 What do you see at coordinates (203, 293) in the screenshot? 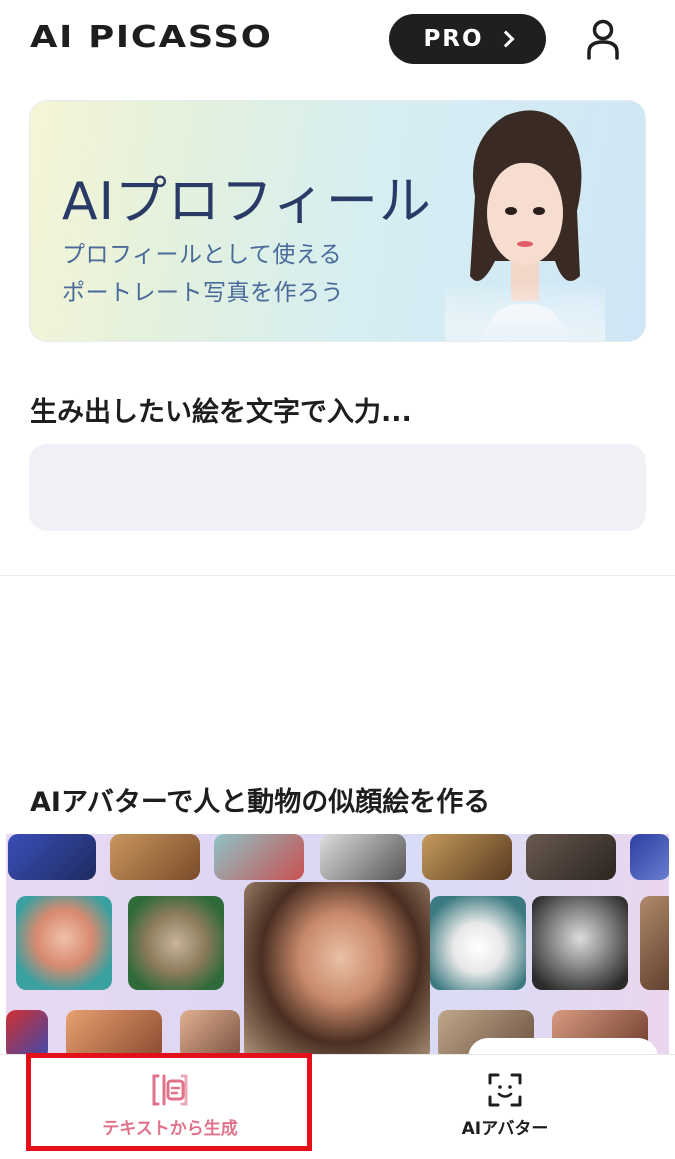
I see `banner-subtitle-line2: ポートレート写真を作ろう` at bounding box center [203, 293].